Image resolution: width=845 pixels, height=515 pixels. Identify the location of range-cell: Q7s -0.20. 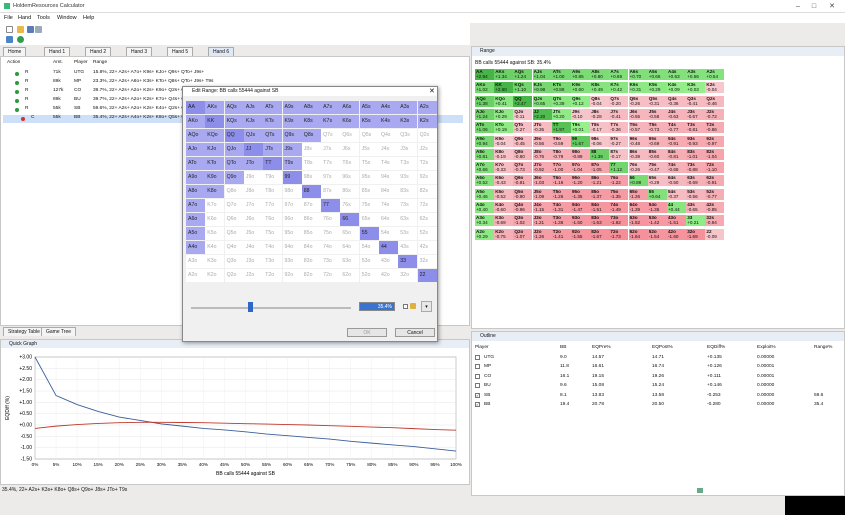
(619, 101).